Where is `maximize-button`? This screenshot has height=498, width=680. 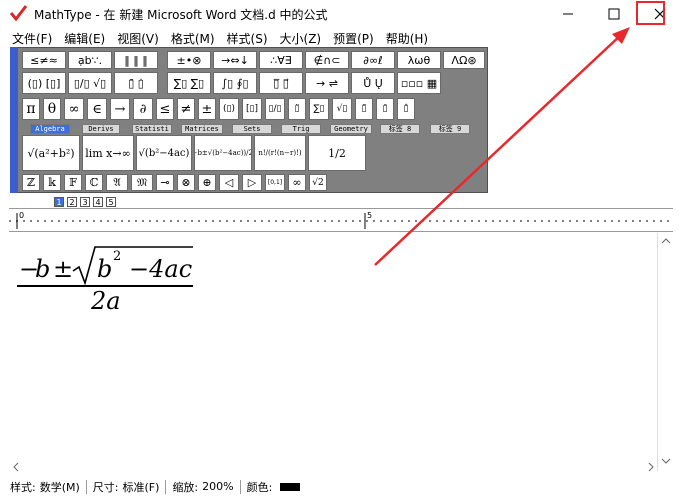 maximize-button is located at coordinates (614, 14).